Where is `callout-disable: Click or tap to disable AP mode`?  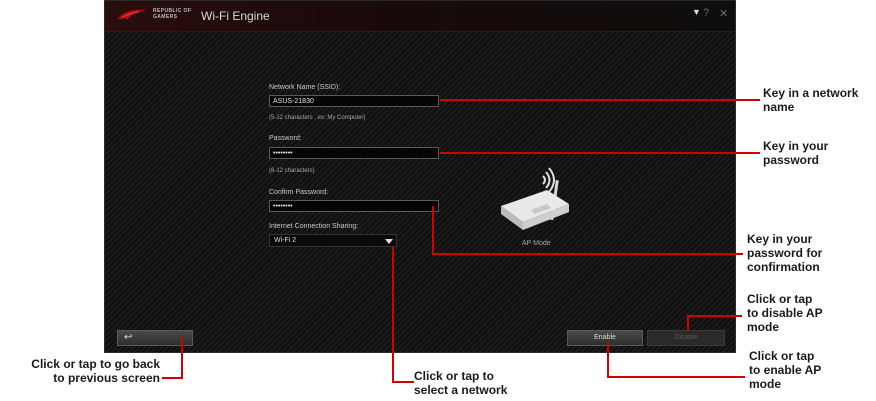
callout-disable: Click or tap to disable AP mode is located at coordinates (785, 313).